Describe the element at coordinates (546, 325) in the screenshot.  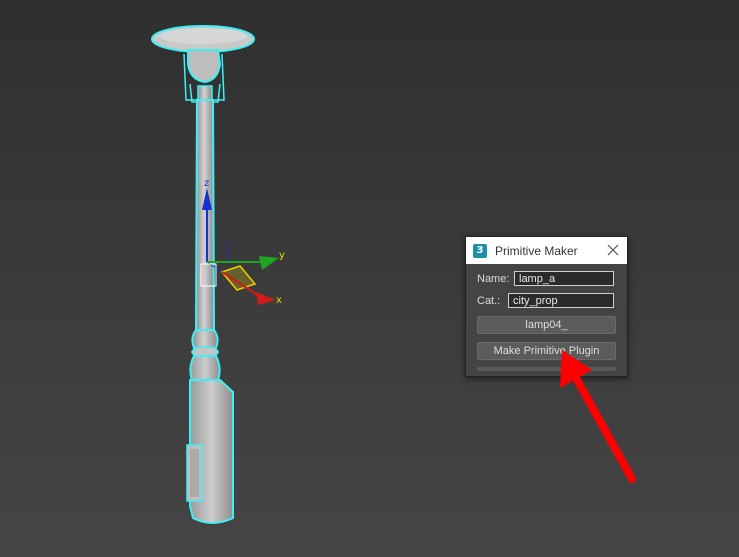
I see `object-pick-button: lamp04_` at that location.